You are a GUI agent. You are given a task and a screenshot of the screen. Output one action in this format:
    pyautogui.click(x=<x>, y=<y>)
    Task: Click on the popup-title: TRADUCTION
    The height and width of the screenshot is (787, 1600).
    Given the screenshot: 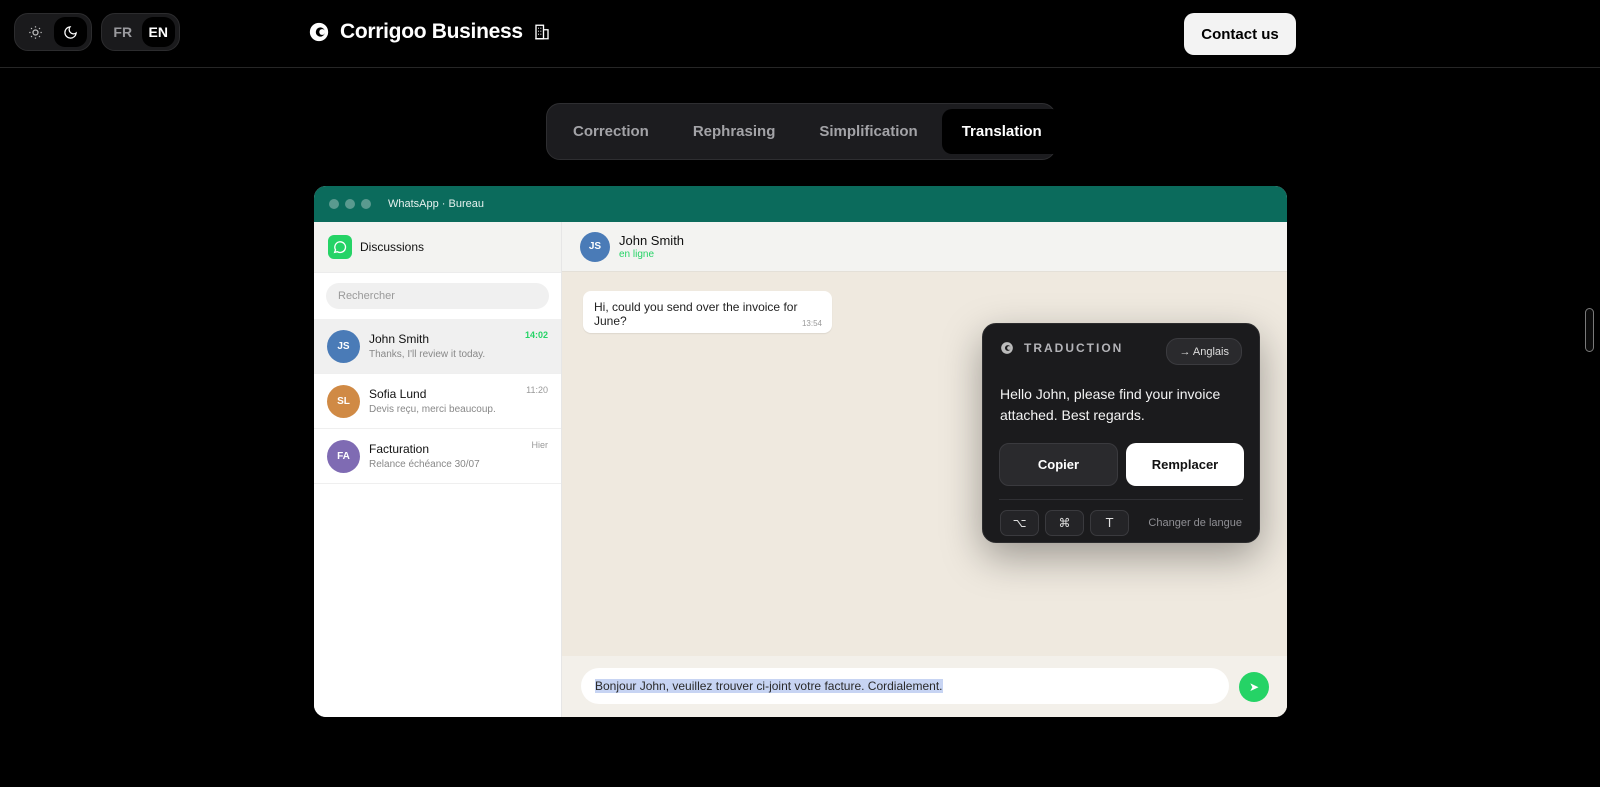 What is the action you would take?
    pyautogui.click(x=1074, y=348)
    